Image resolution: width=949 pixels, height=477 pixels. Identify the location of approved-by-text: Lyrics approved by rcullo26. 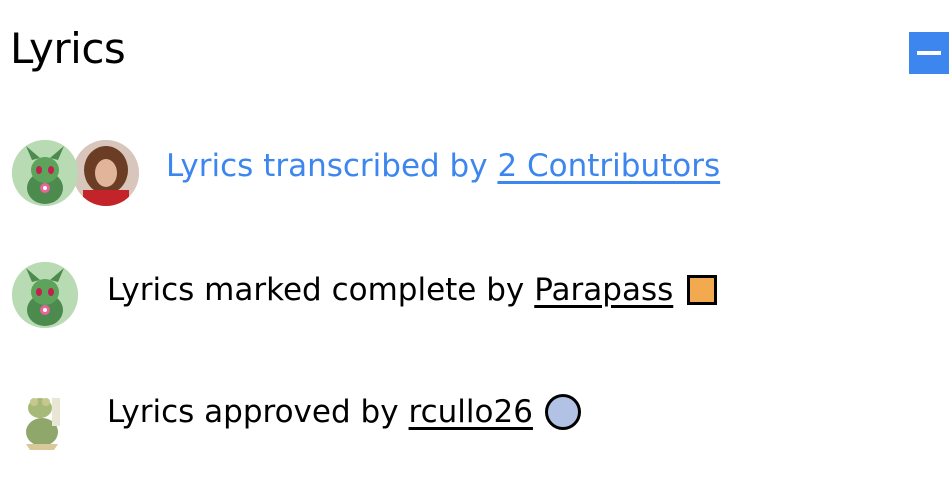
(344, 412).